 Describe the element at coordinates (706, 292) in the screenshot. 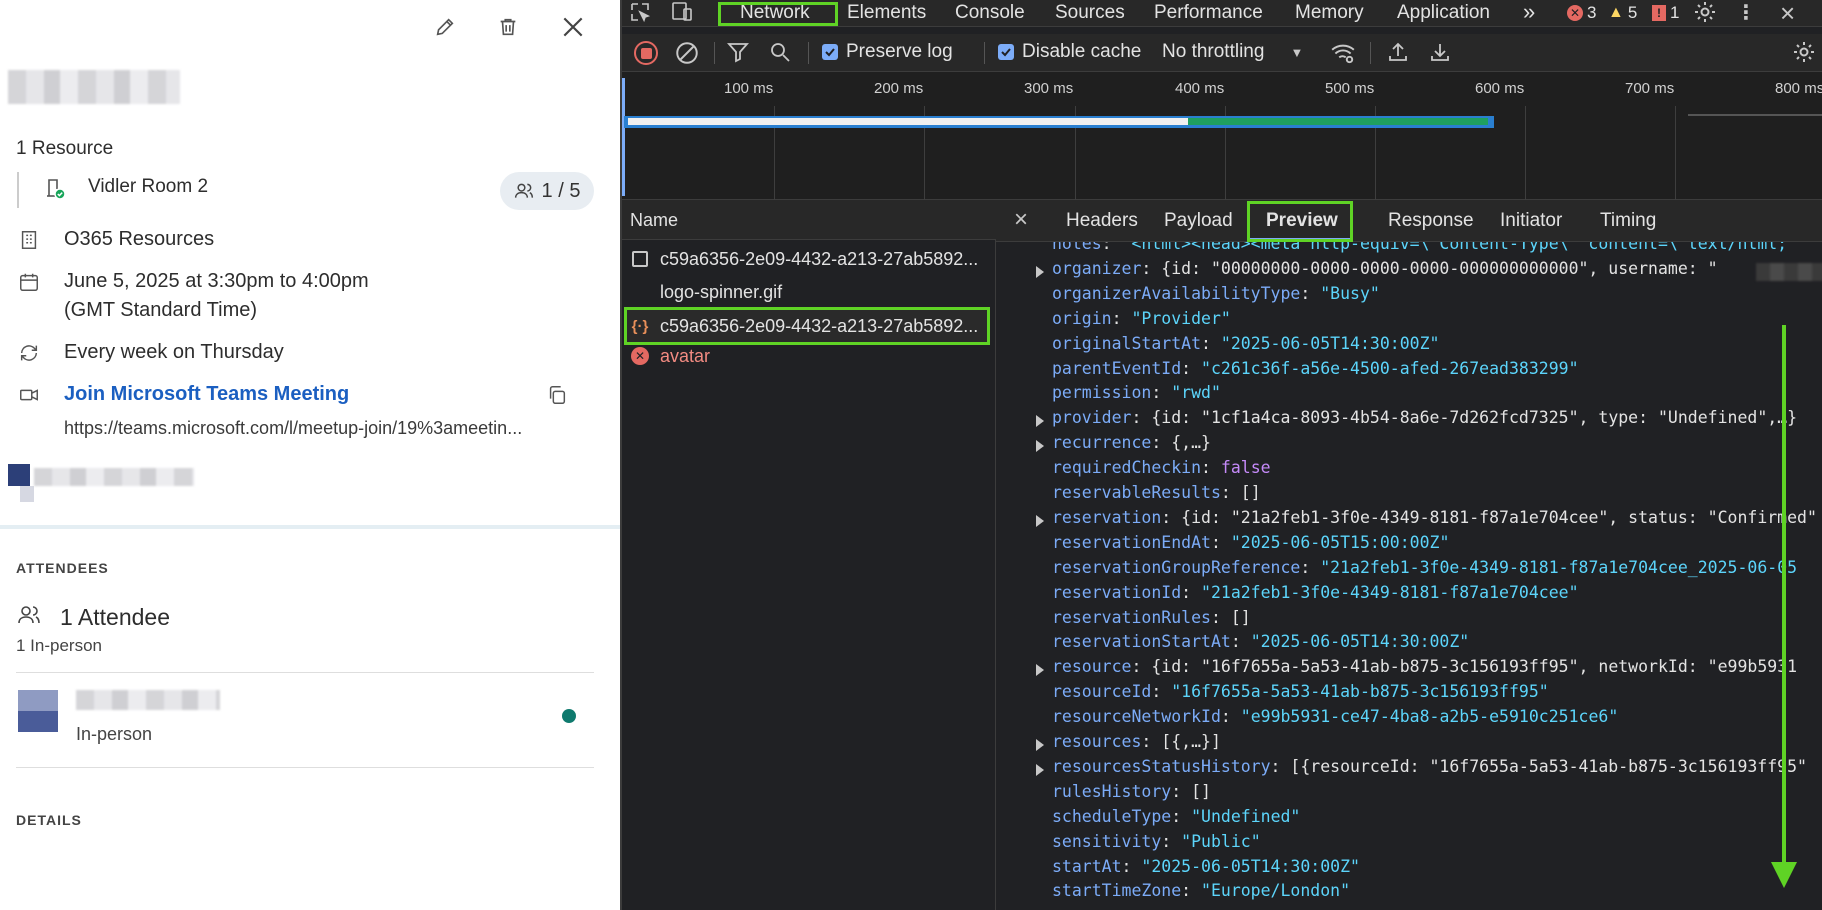

I see `request-row: logo-spinner.gif` at that location.